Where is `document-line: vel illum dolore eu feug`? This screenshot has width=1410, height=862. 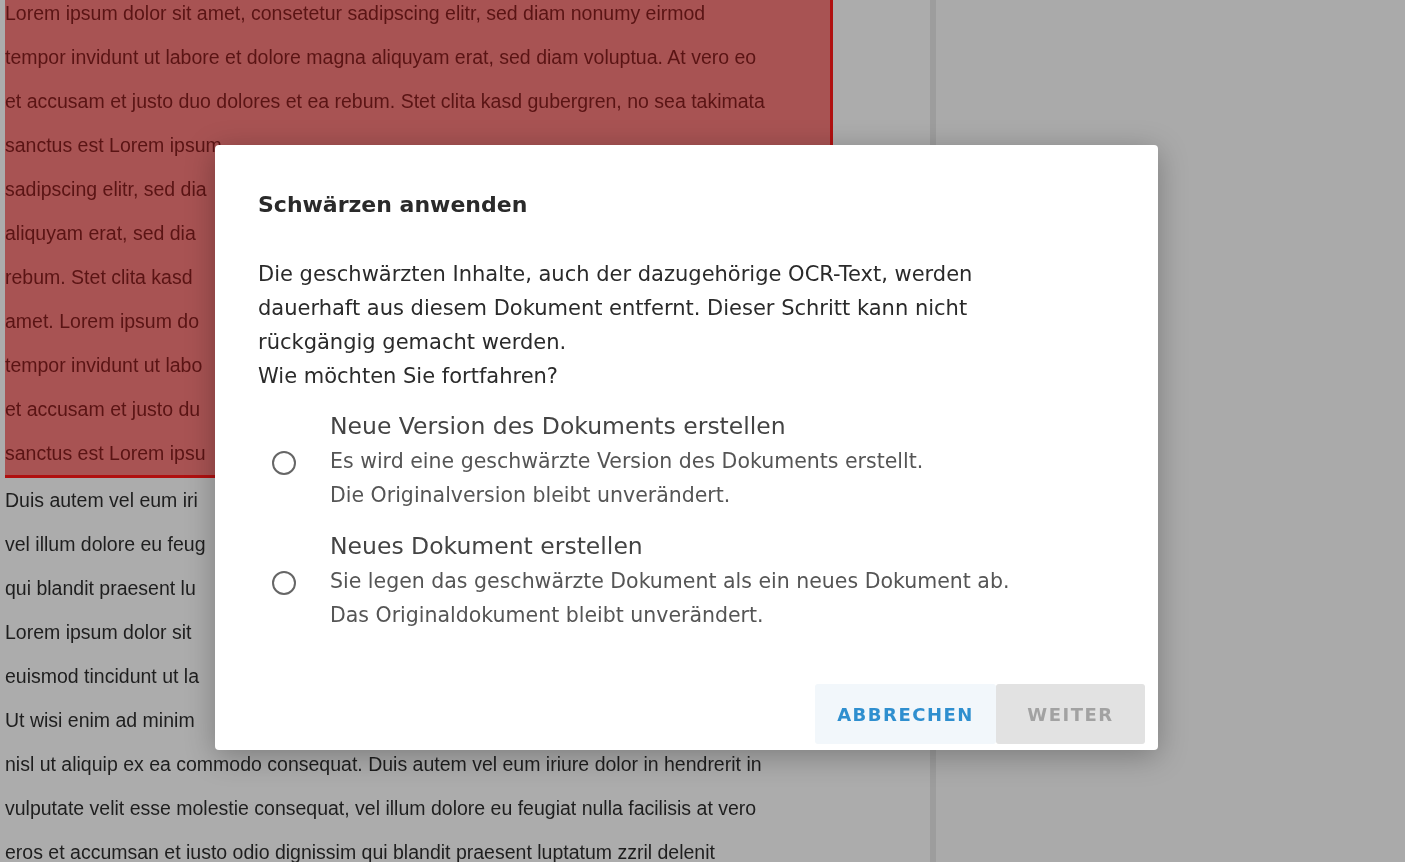 document-line: vel illum dolore eu feug is located at coordinates (105, 544).